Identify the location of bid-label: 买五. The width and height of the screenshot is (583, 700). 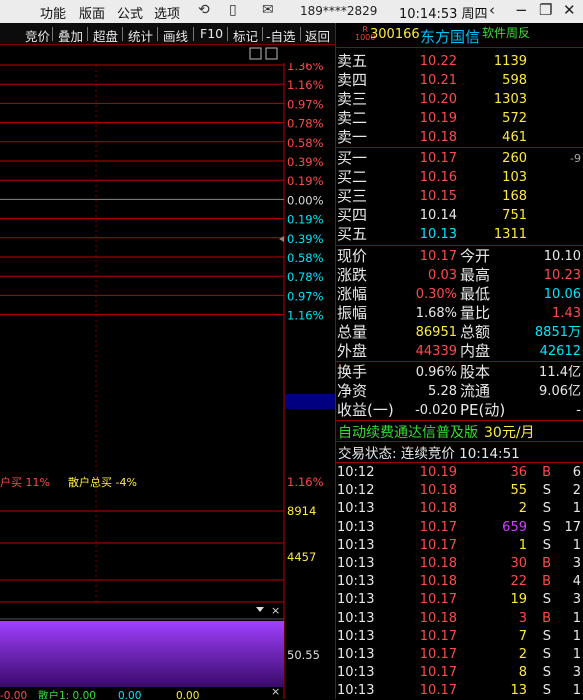
(352, 234).